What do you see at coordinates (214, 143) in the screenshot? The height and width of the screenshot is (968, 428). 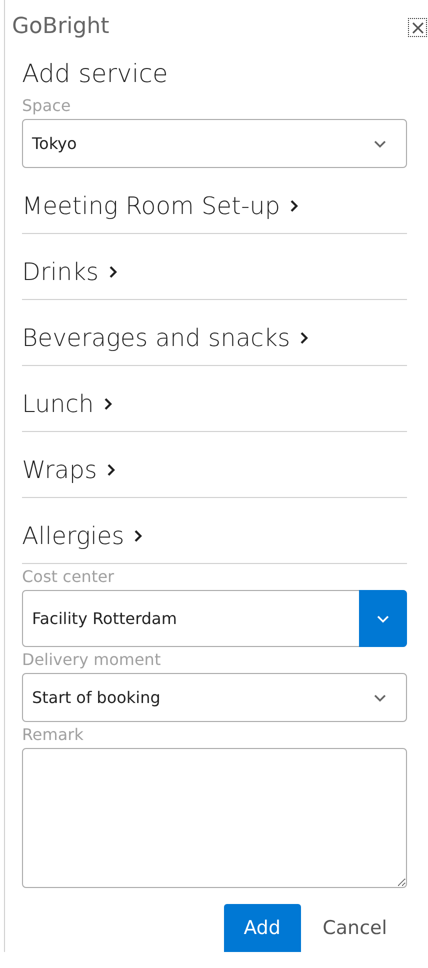 I see `space-dropdown: Tokyo` at bounding box center [214, 143].